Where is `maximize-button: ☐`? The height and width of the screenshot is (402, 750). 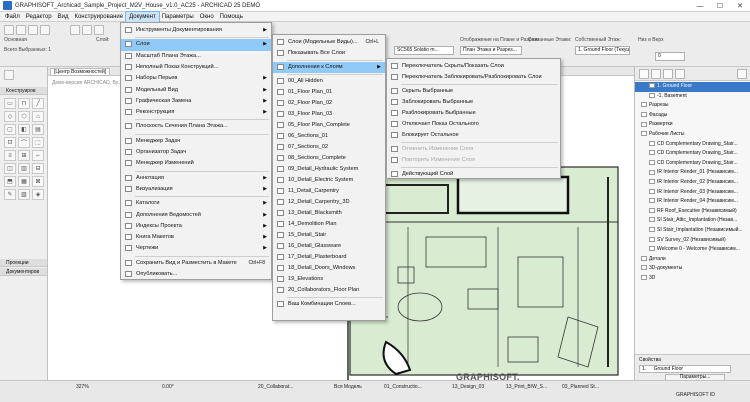 maximize-button: ☐ is located at coordinates (720, 6).